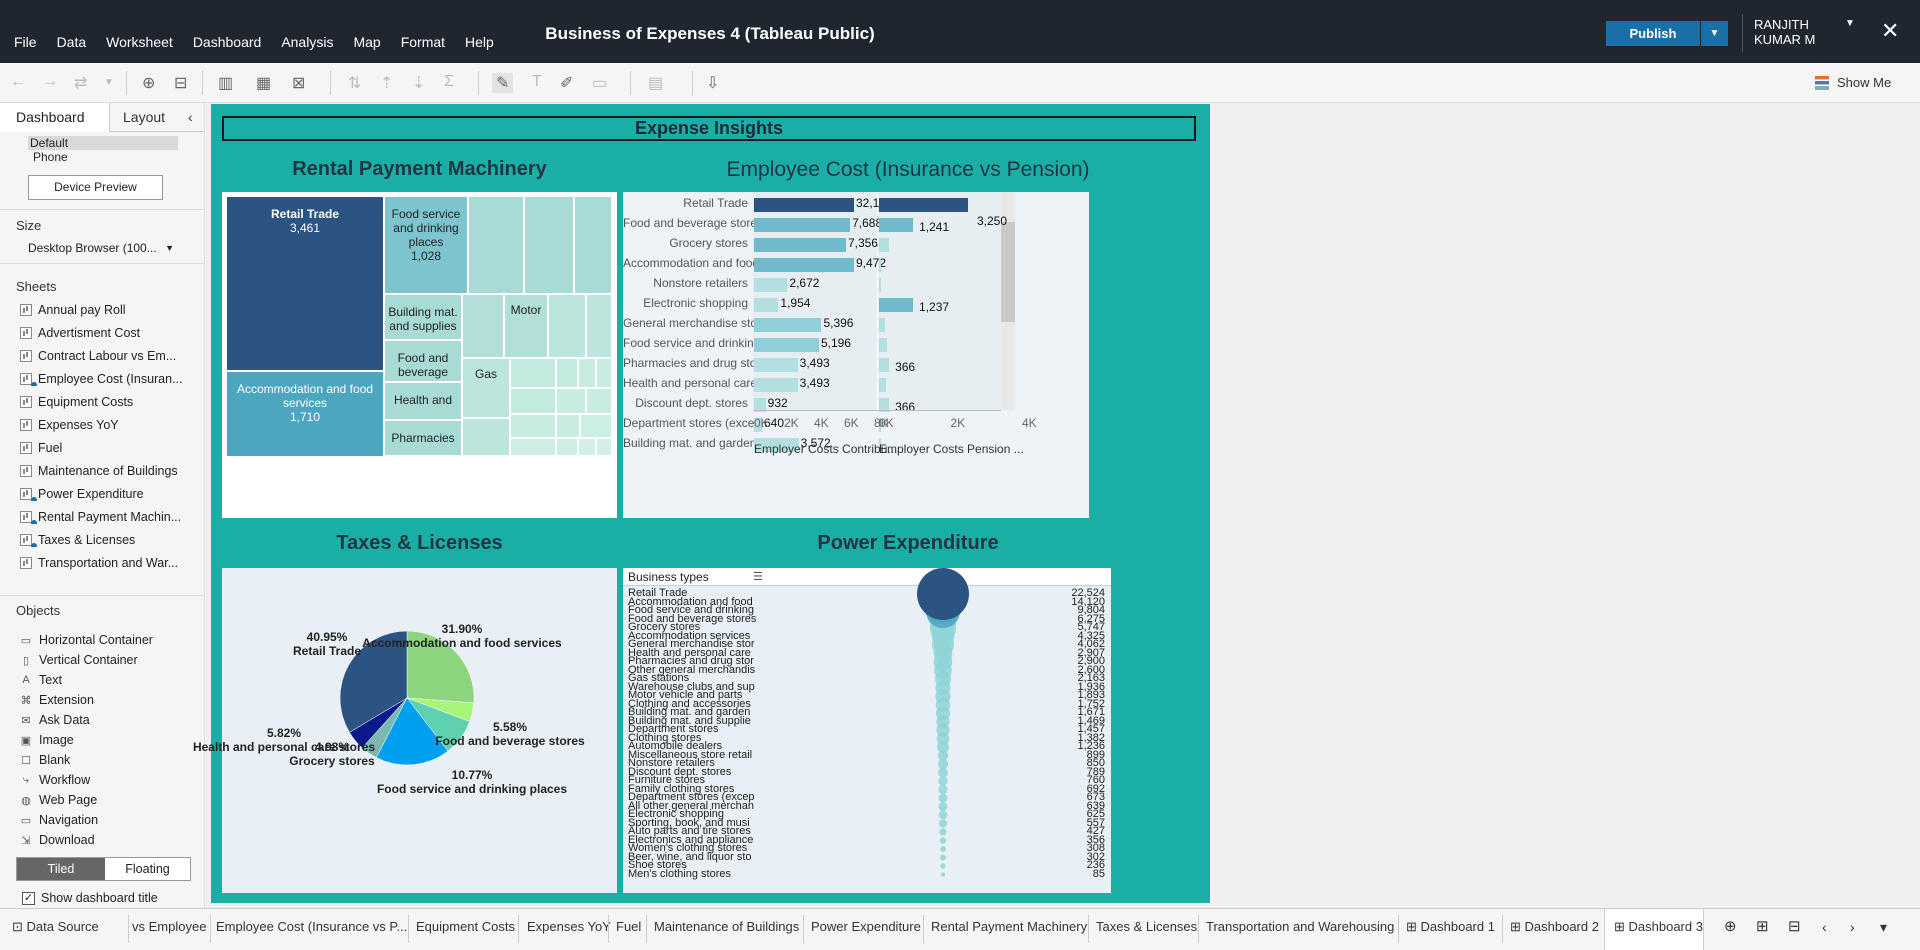 This screenshot has width=1920, height=950. Describe the element at coordinates (110, 471) in the screenshot. I see `sheet-item: Maintenance of Buildings` at that location.